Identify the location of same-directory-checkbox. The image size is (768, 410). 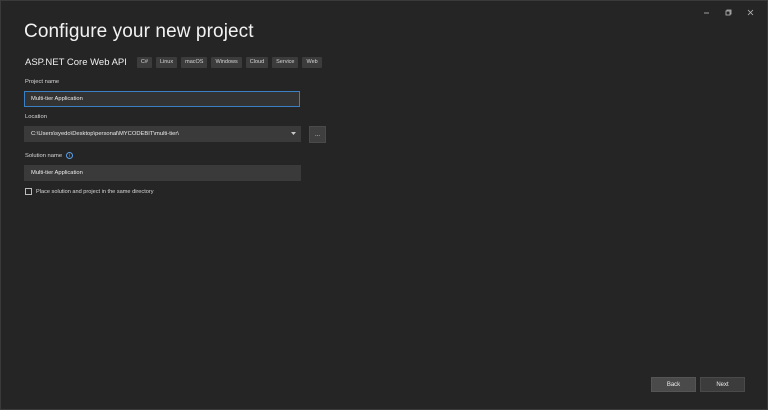
(28, 191).